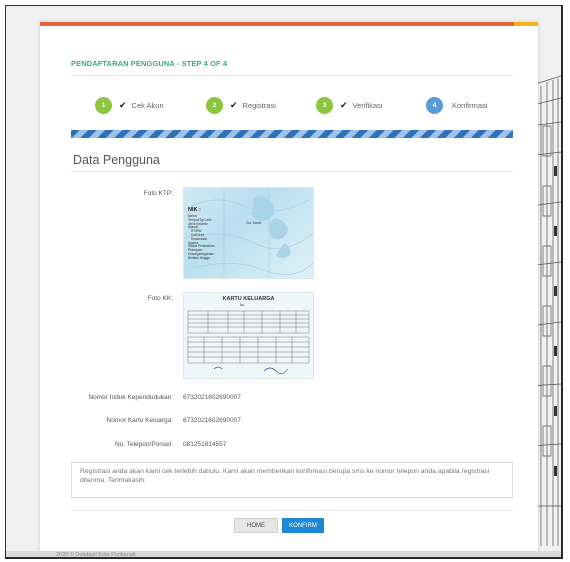  I want to click on kk-number-value: 6732021602690007, so click(212, 420).